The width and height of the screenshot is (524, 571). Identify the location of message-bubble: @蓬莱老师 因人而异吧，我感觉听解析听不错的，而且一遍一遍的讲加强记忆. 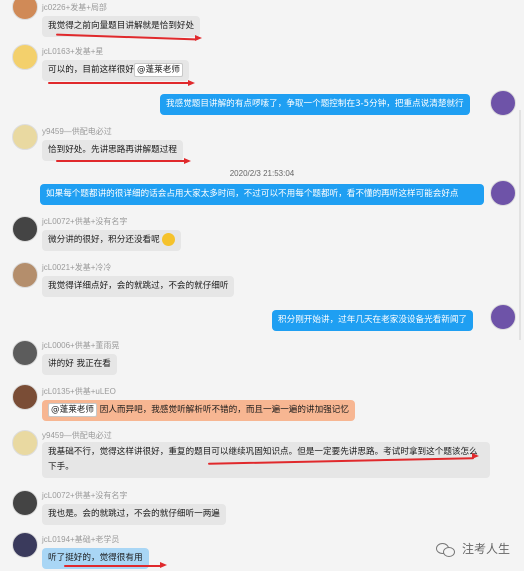
(198, 410).